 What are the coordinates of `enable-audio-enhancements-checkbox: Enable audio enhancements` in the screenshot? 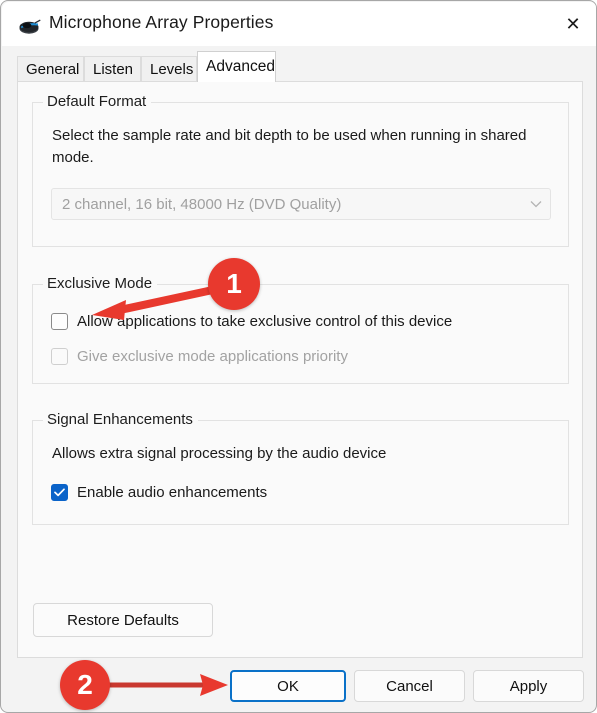 It's located at (159, 492).